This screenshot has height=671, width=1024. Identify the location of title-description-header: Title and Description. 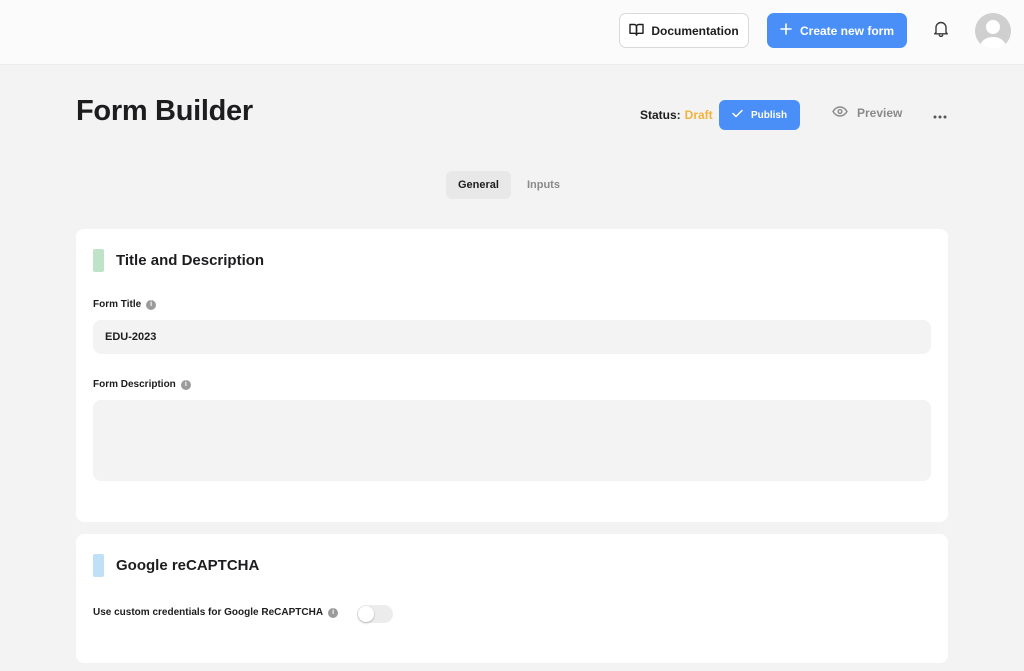
(178, 260).